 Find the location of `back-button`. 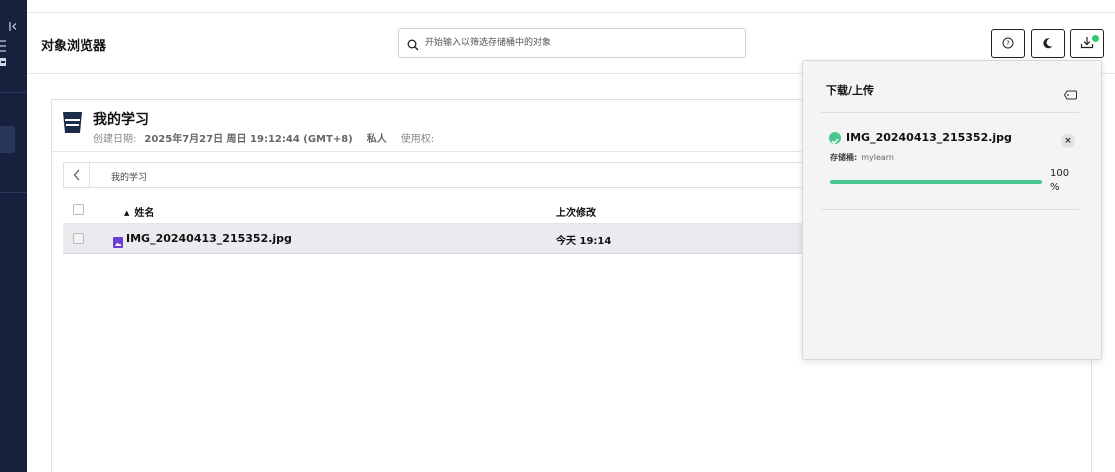

back-button is located at coordinates (77, 175).